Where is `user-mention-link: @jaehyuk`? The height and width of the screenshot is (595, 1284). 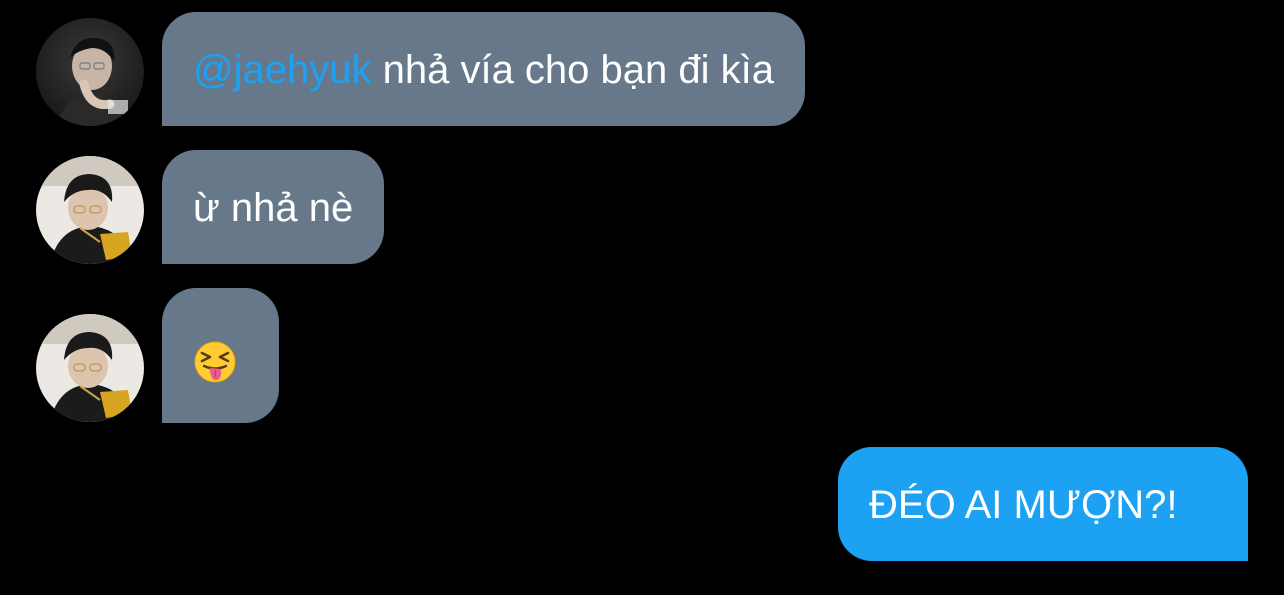 user-mention-link: @jaehyuk is located at coordinates (282, 70).